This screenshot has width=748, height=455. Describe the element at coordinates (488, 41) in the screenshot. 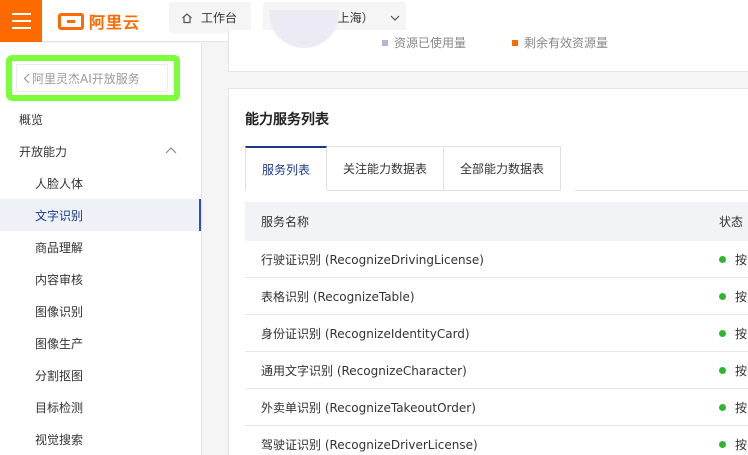

I see `resource-usage-card: 资源已使用量 剩余有效资源量` at that location.